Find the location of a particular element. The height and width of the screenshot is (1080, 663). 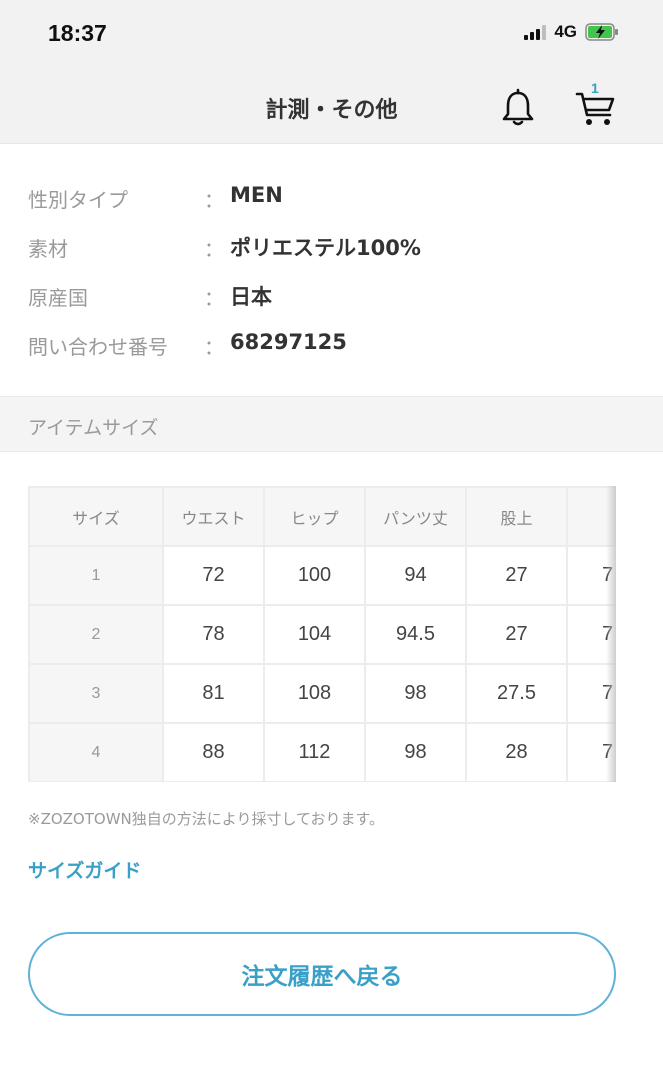

table-row: 2 78 104 94.5 27 7 is located at coordinates (322, 634).